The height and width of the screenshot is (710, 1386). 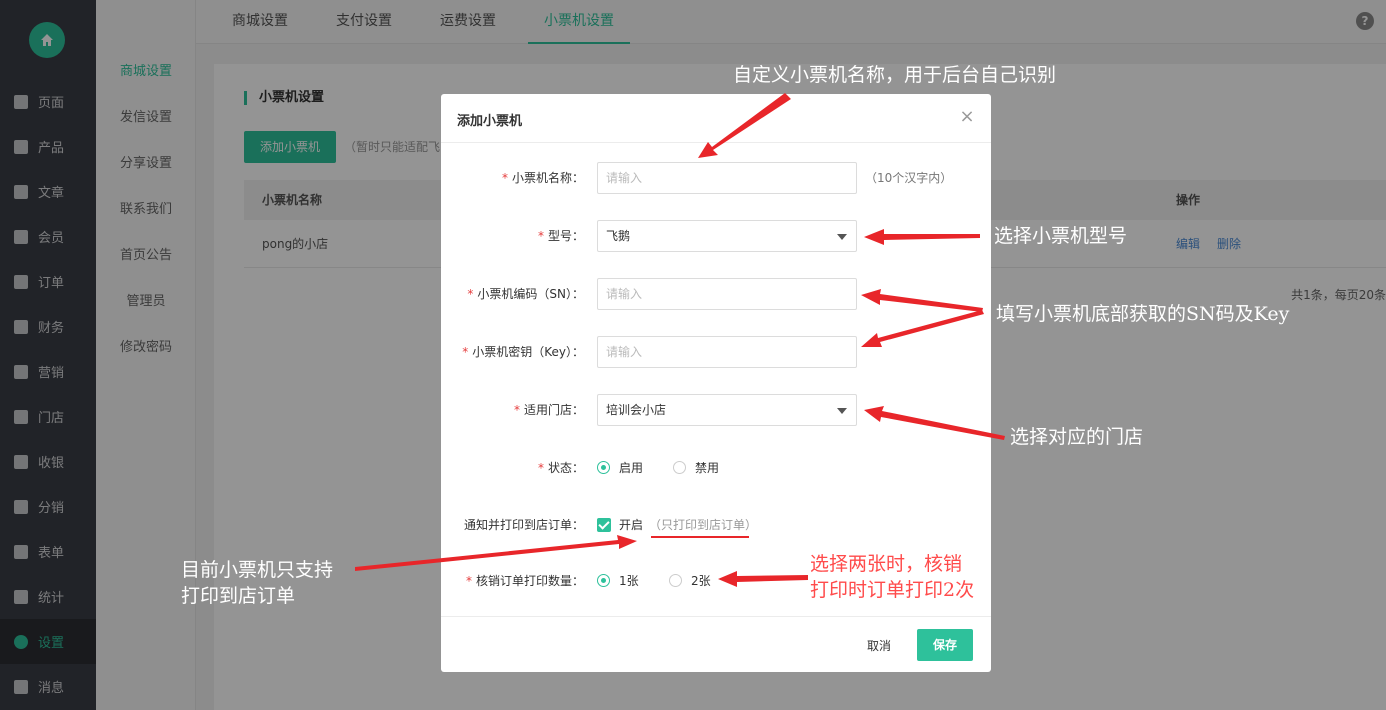 I want to click on annotation-sn-key: 填写小票机底部获取的SN码及Key, so click(x=1143, y=314).